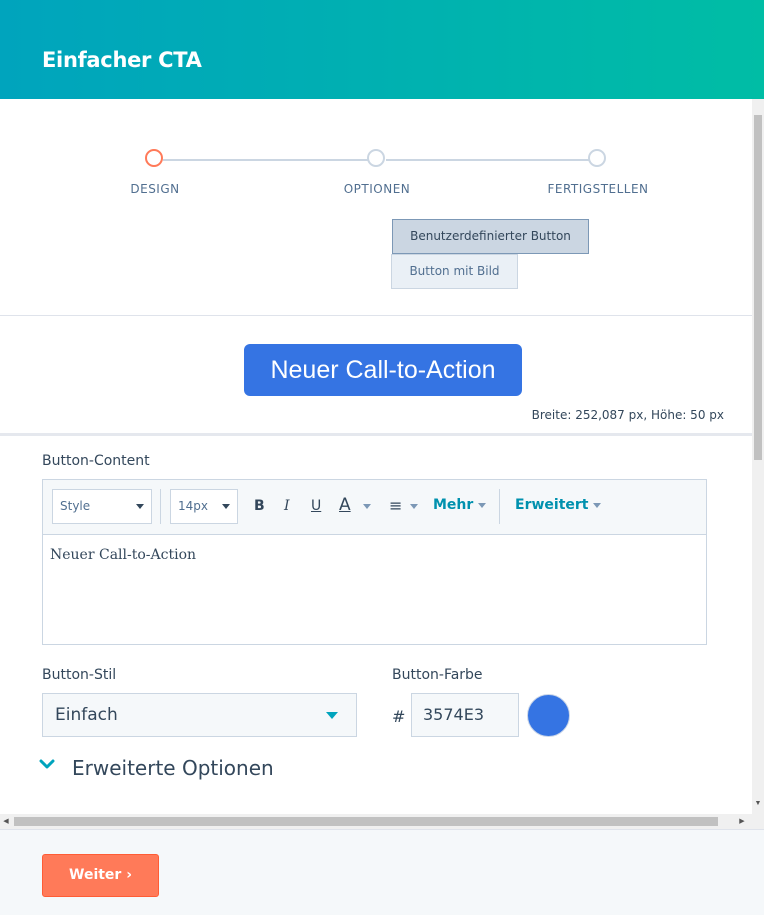  I want to click on bold-icon: B, so click(259, 506).